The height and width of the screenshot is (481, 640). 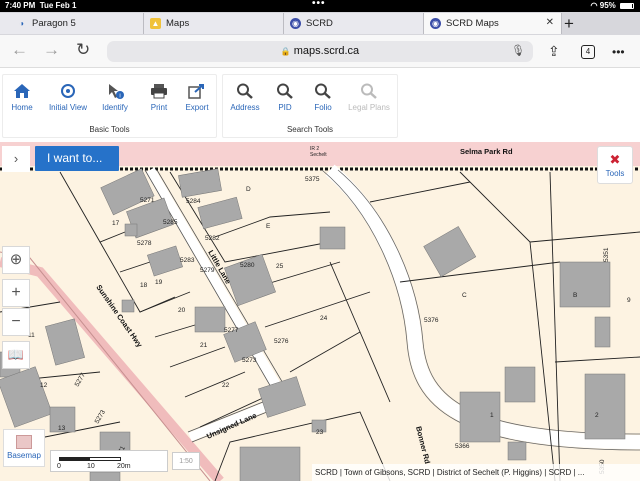 I want to click on export-button: Export, so click(x=197, y=97).